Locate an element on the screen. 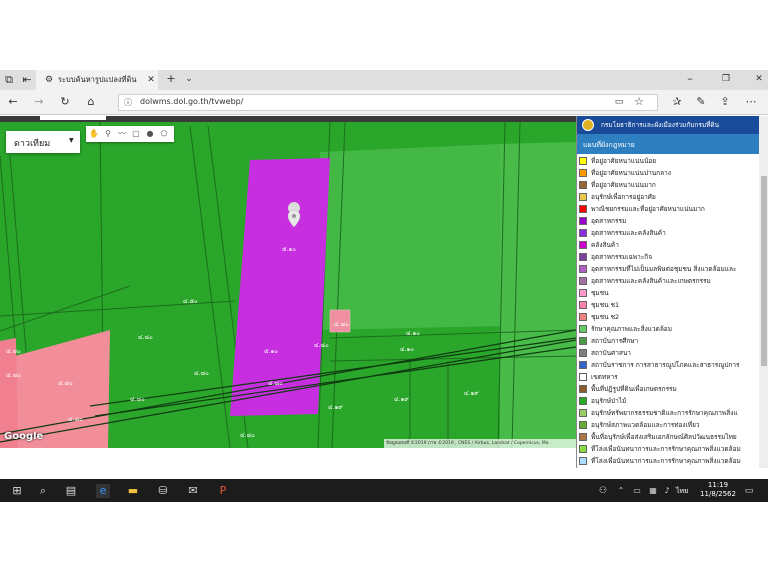 The image size is (768, 576). map-type-select: ดาวเทียม ▼ is located at coordinates (43, 142).